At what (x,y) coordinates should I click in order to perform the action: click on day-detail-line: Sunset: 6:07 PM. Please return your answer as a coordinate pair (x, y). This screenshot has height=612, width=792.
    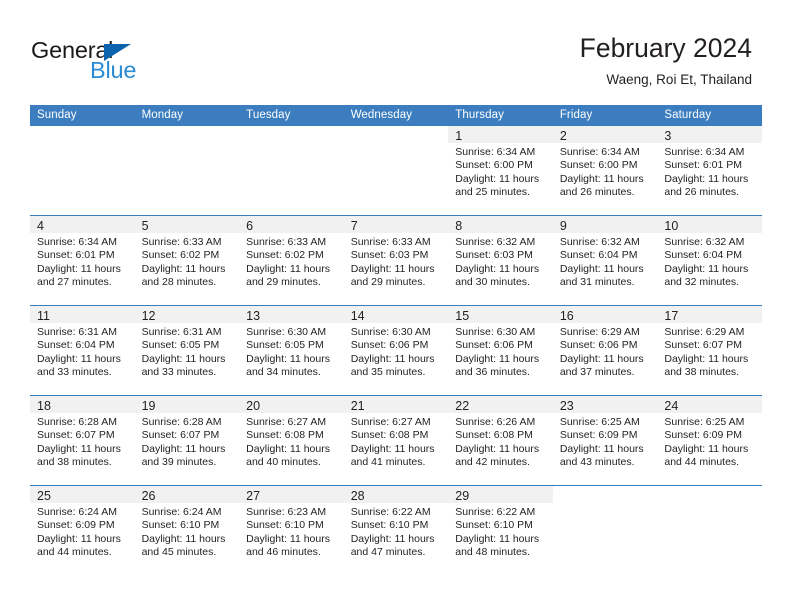
    Looking at the image, I should click on (180, 435).